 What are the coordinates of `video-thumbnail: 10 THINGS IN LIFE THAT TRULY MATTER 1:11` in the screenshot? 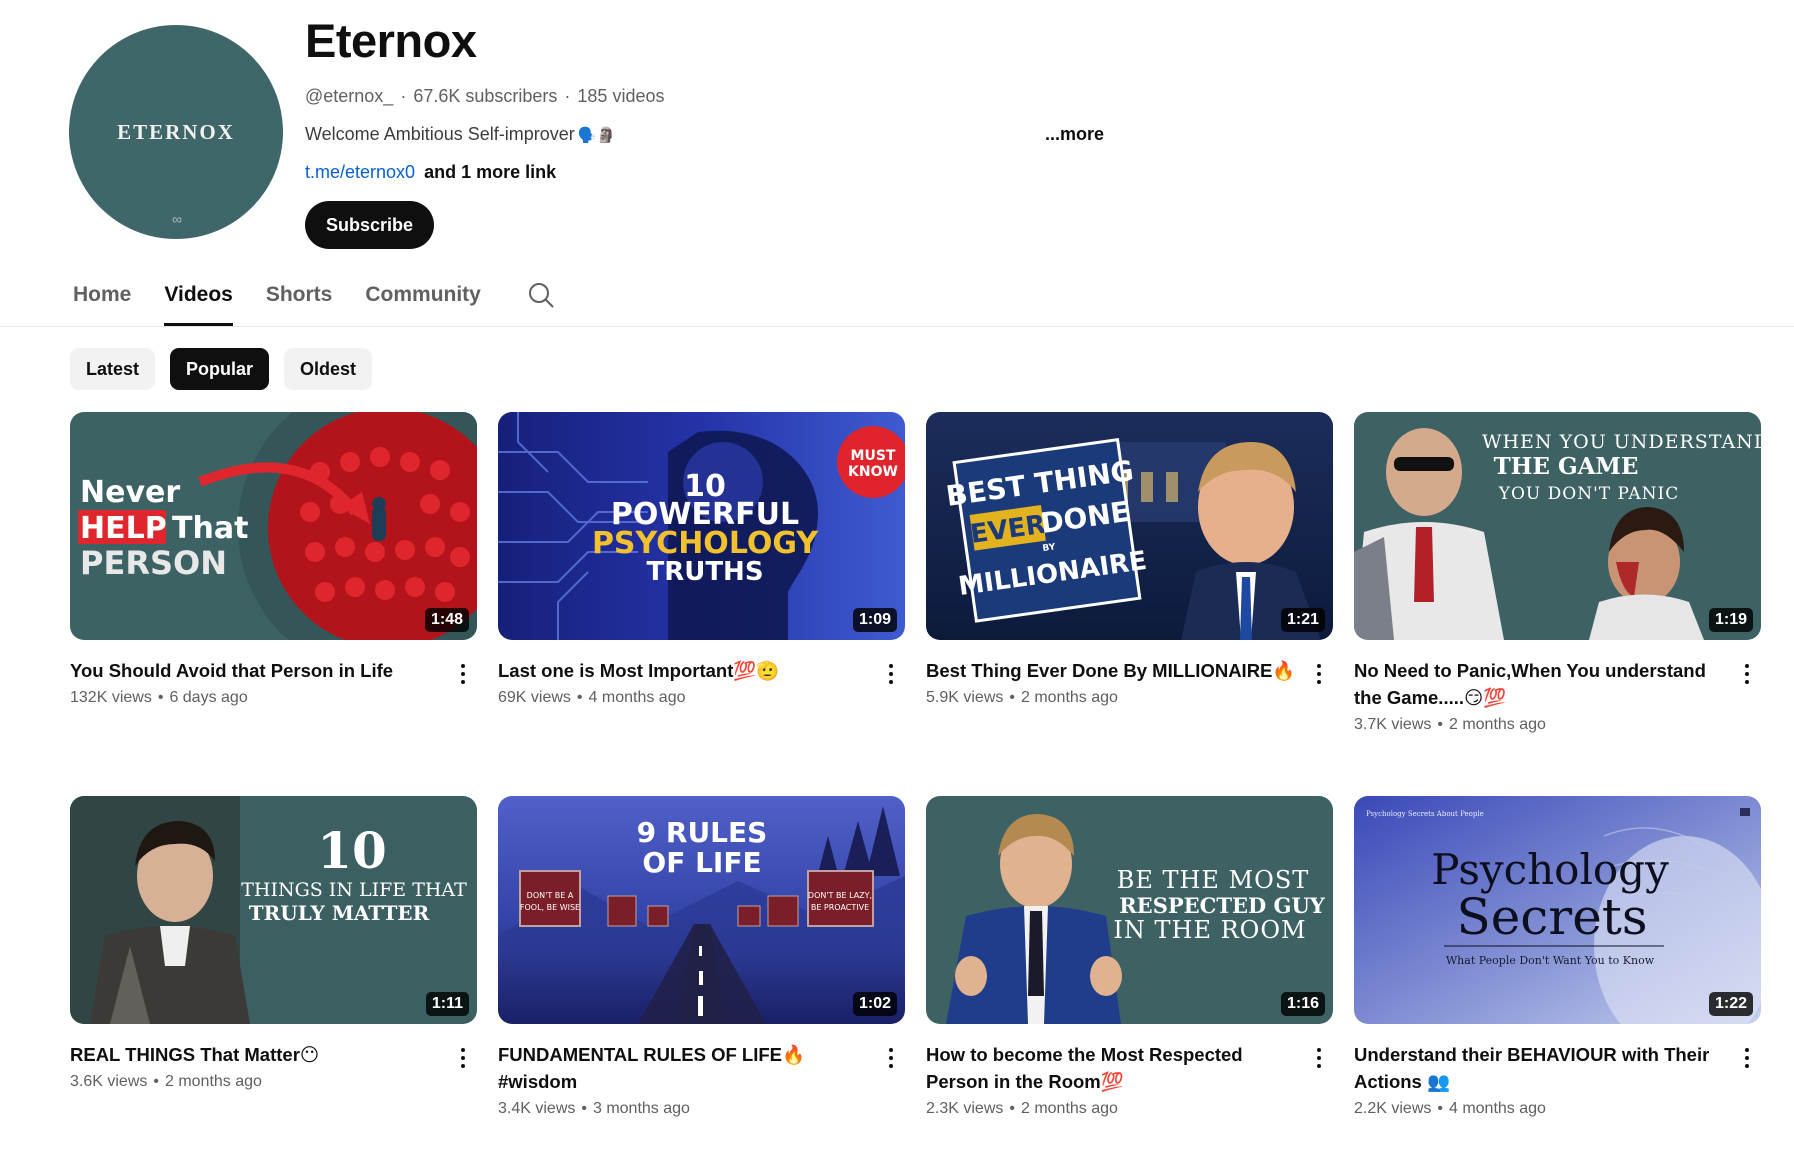 It's located at (273, 910).